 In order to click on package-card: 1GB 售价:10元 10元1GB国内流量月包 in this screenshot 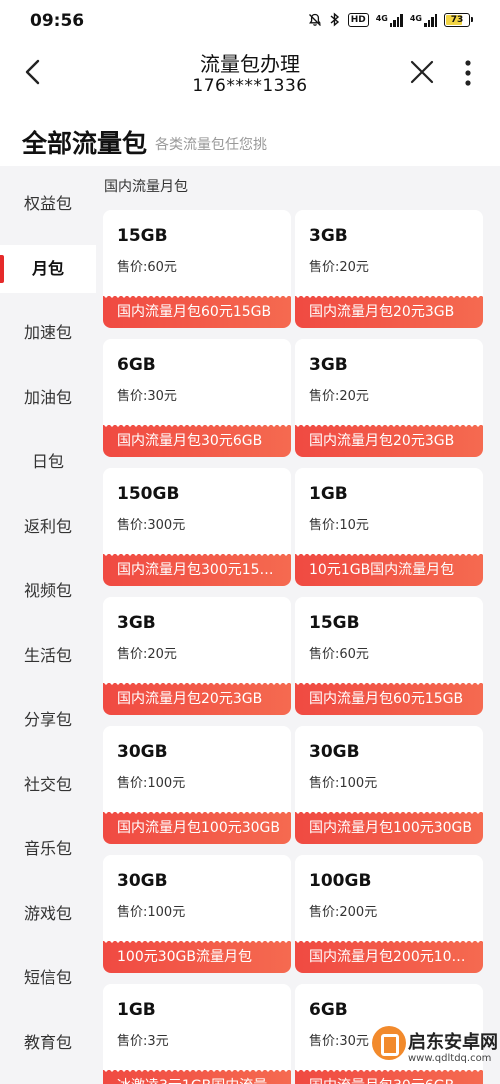, I will do `click(389, 527)`.